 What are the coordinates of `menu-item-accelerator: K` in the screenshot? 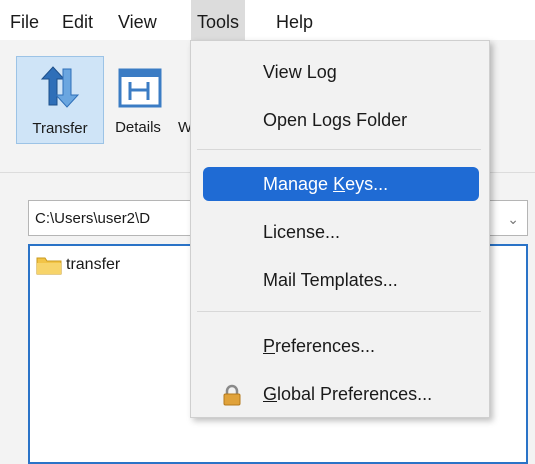 It's located at (339, 184).